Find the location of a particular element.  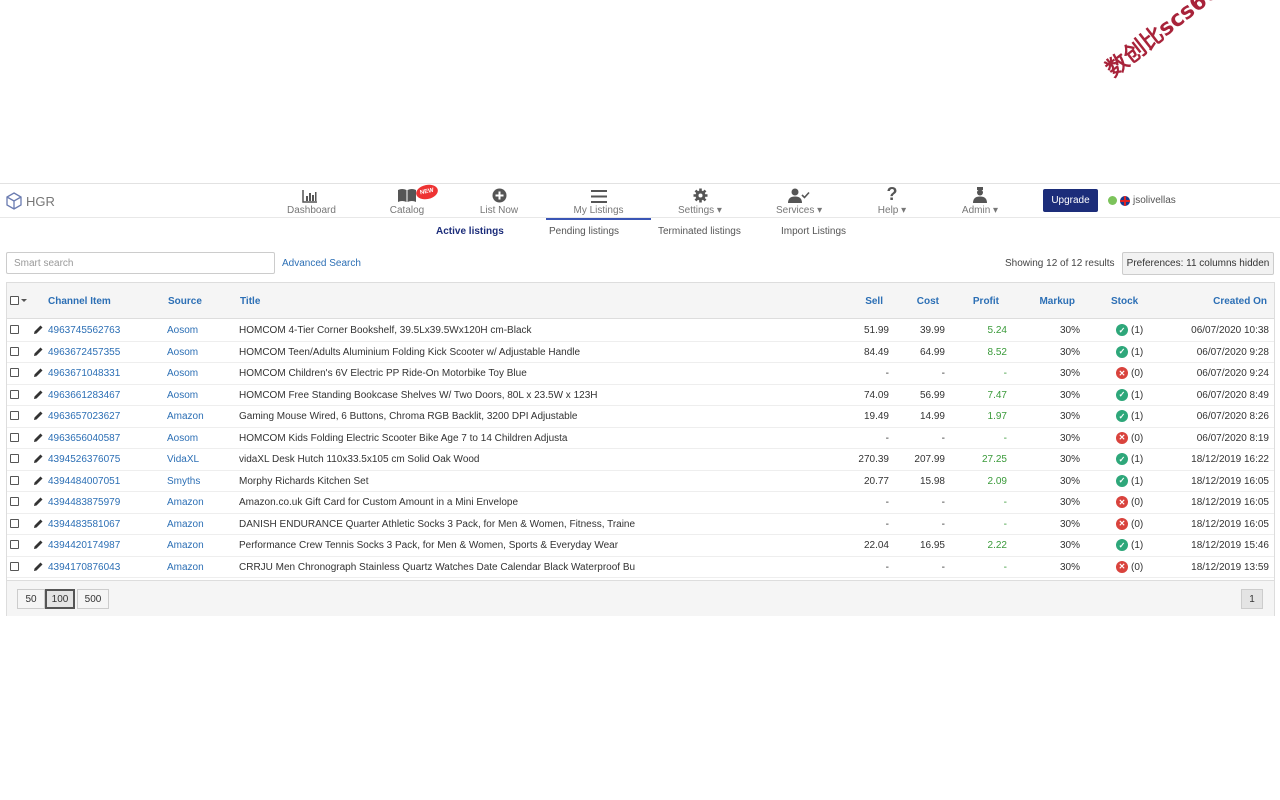

channel-item-link: 4394170876043 is located at coordinates (84, 567).